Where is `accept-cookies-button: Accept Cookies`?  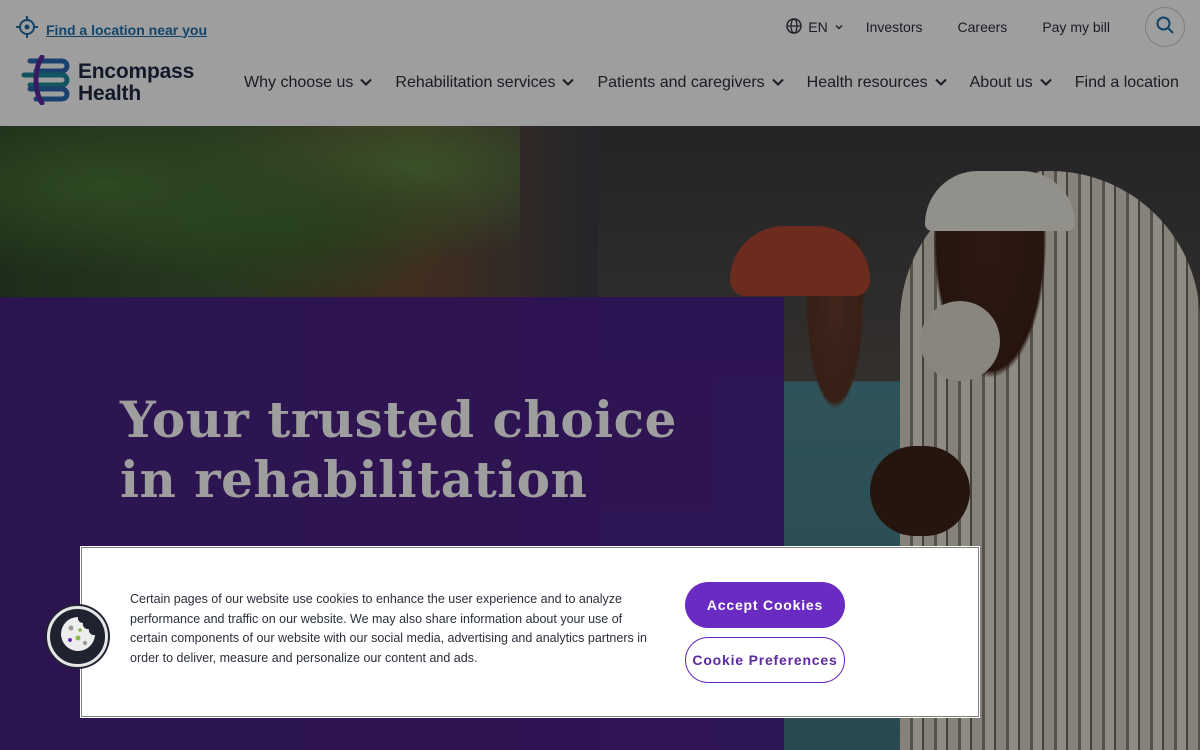 accept-cookies-button: Accept Cookies is located at coordinates (765, 605).